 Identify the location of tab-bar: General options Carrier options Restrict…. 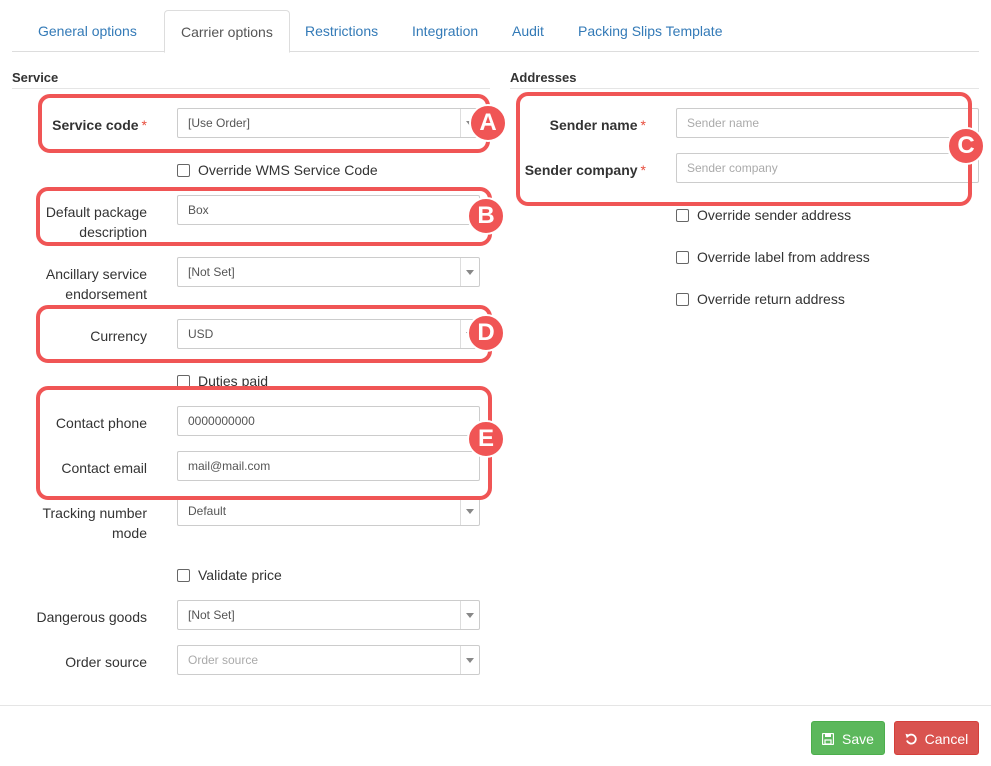
(495, 31).